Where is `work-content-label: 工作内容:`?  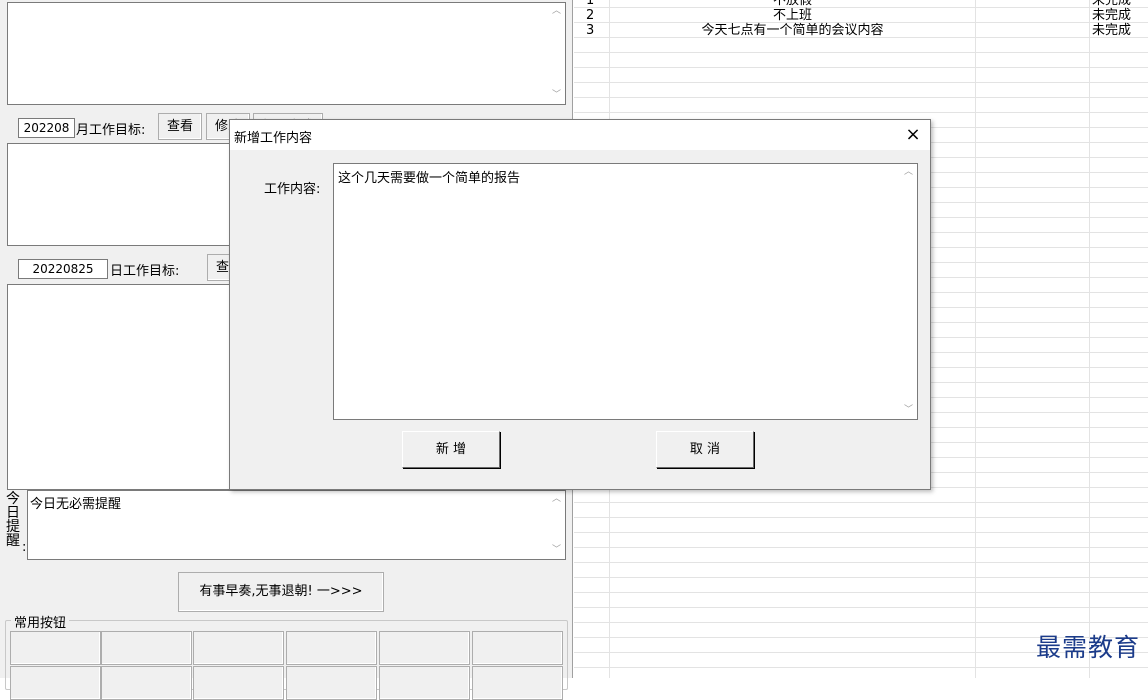 work-content-label: 工作内容: is located at coordinates (292, 189).